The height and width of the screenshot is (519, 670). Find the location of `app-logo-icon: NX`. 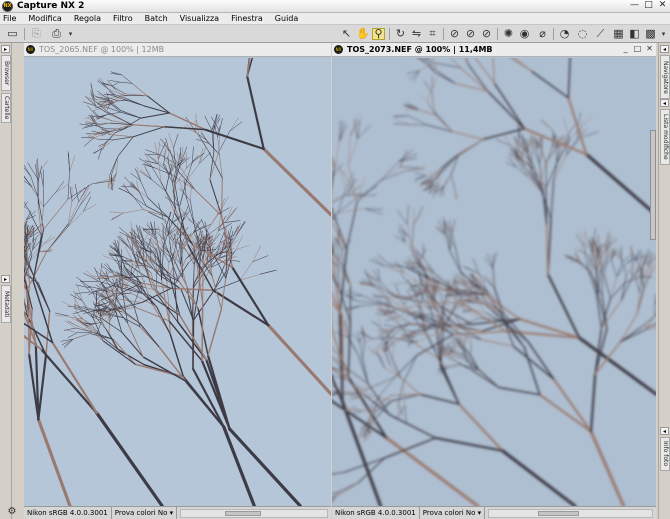

app-logo-icon: NX is located at coordinates (7, 6).